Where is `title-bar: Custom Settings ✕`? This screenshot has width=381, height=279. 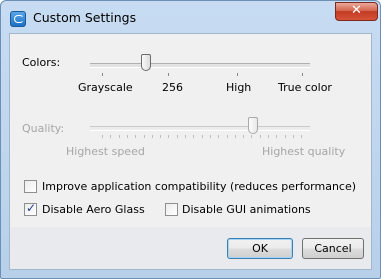
title-bar: Custom Settings ✕ is located at coordinates (190, 17).